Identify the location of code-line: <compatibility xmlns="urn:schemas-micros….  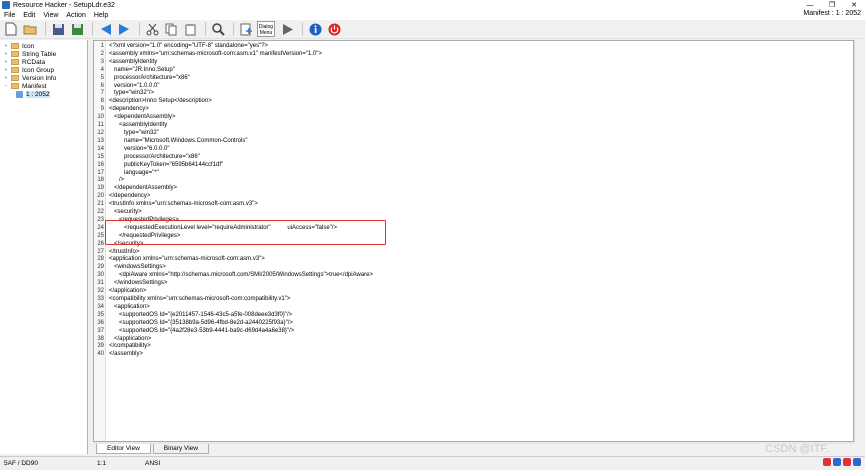
(241, 300).